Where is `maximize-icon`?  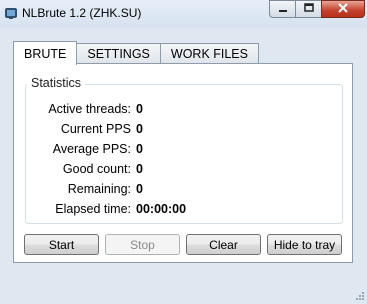 maximize-icon is located at coordinates (308, 9).